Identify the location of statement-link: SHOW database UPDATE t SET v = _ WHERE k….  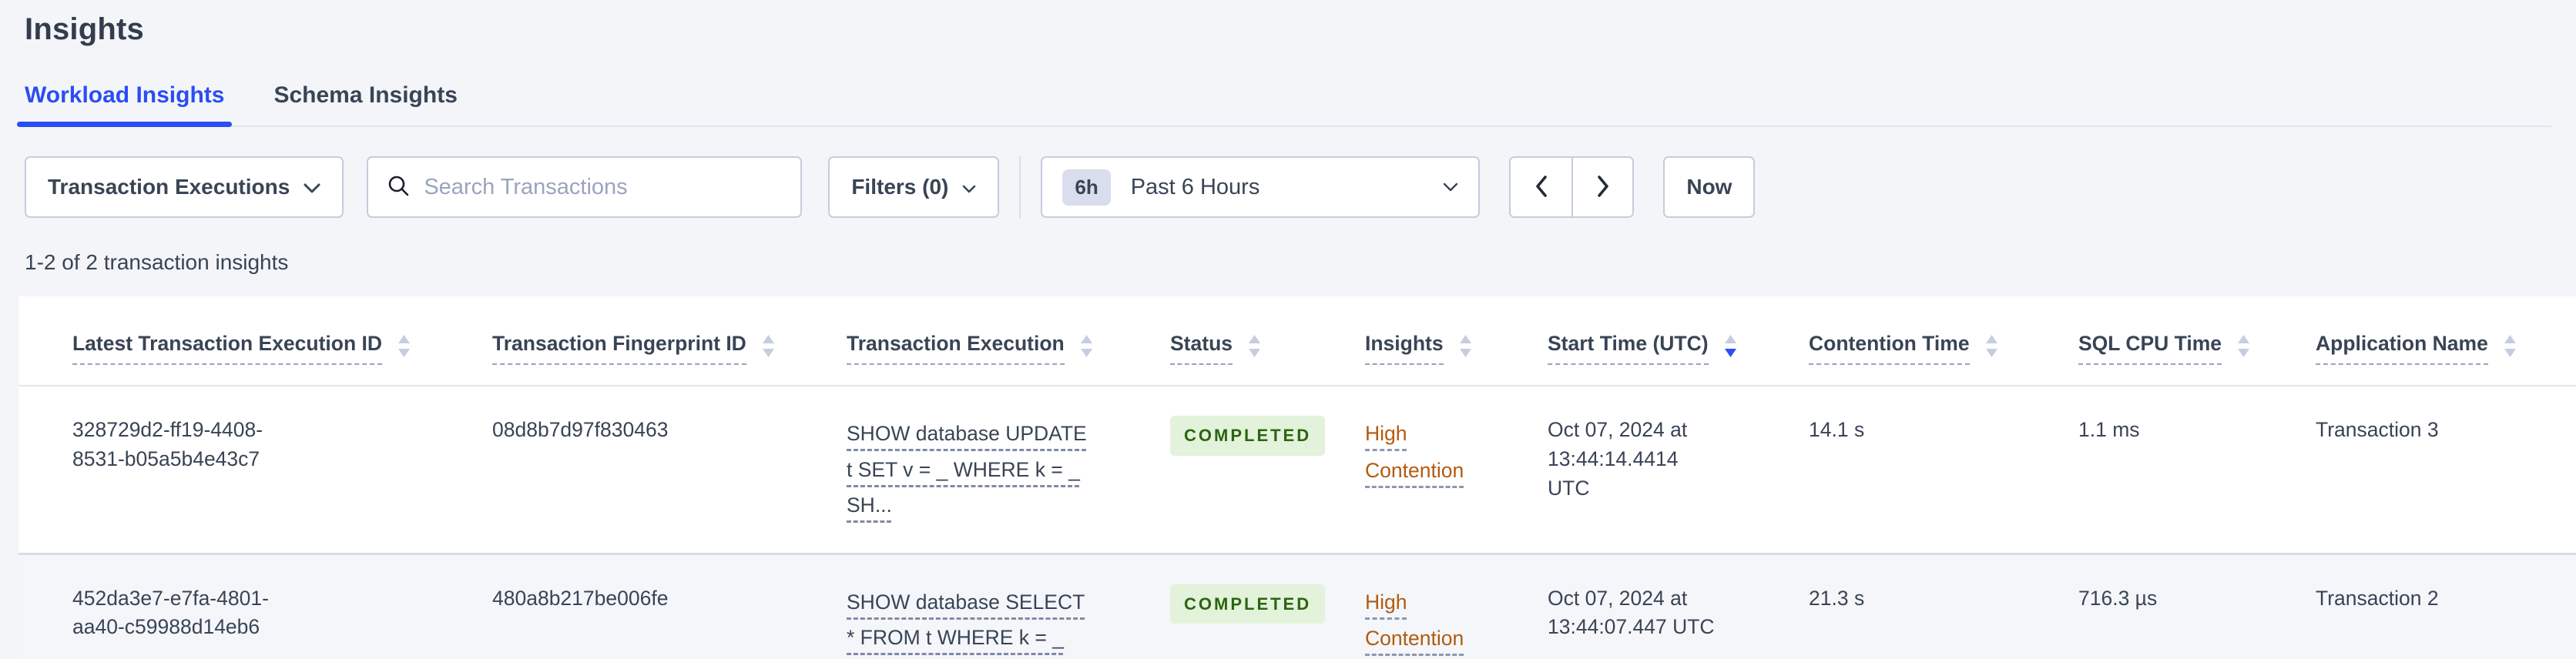
(967, 469).